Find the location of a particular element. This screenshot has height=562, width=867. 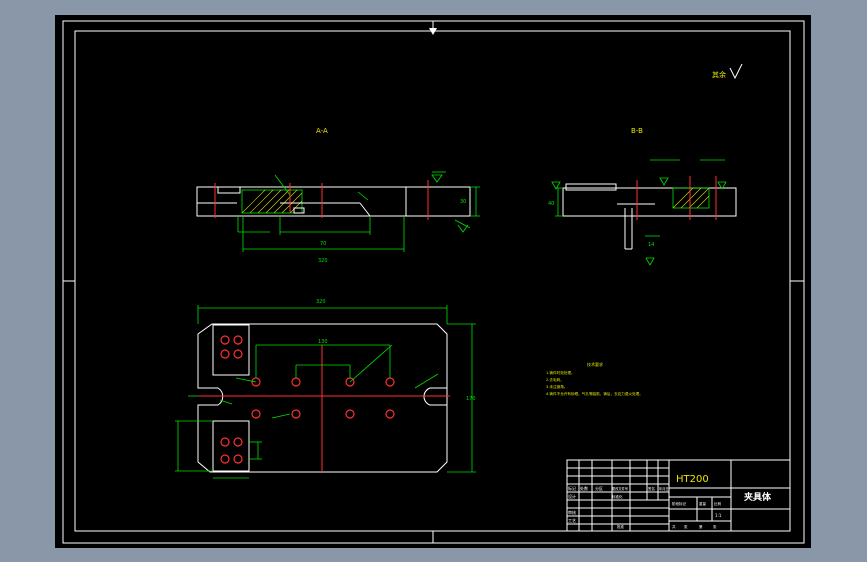

note-2: 2.去毛刺。 is located at coordinates (555, 379).